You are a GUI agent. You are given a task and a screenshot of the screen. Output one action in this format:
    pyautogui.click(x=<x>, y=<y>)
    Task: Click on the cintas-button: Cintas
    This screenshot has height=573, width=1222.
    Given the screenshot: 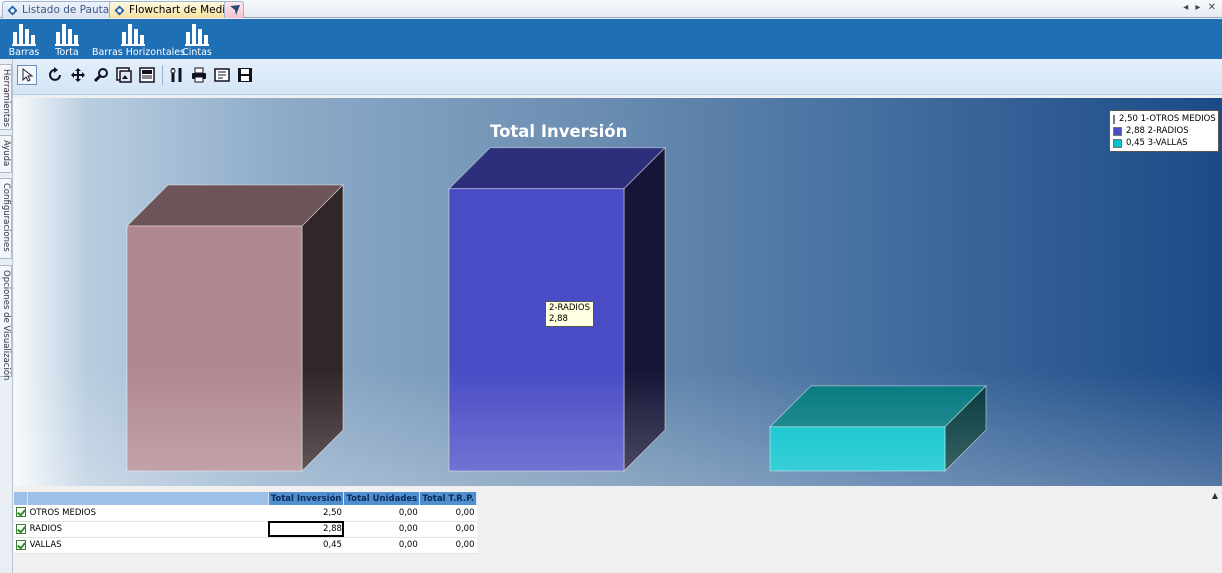 What is the action you would take?
    pyautogui.click(x=197, y=39)
    